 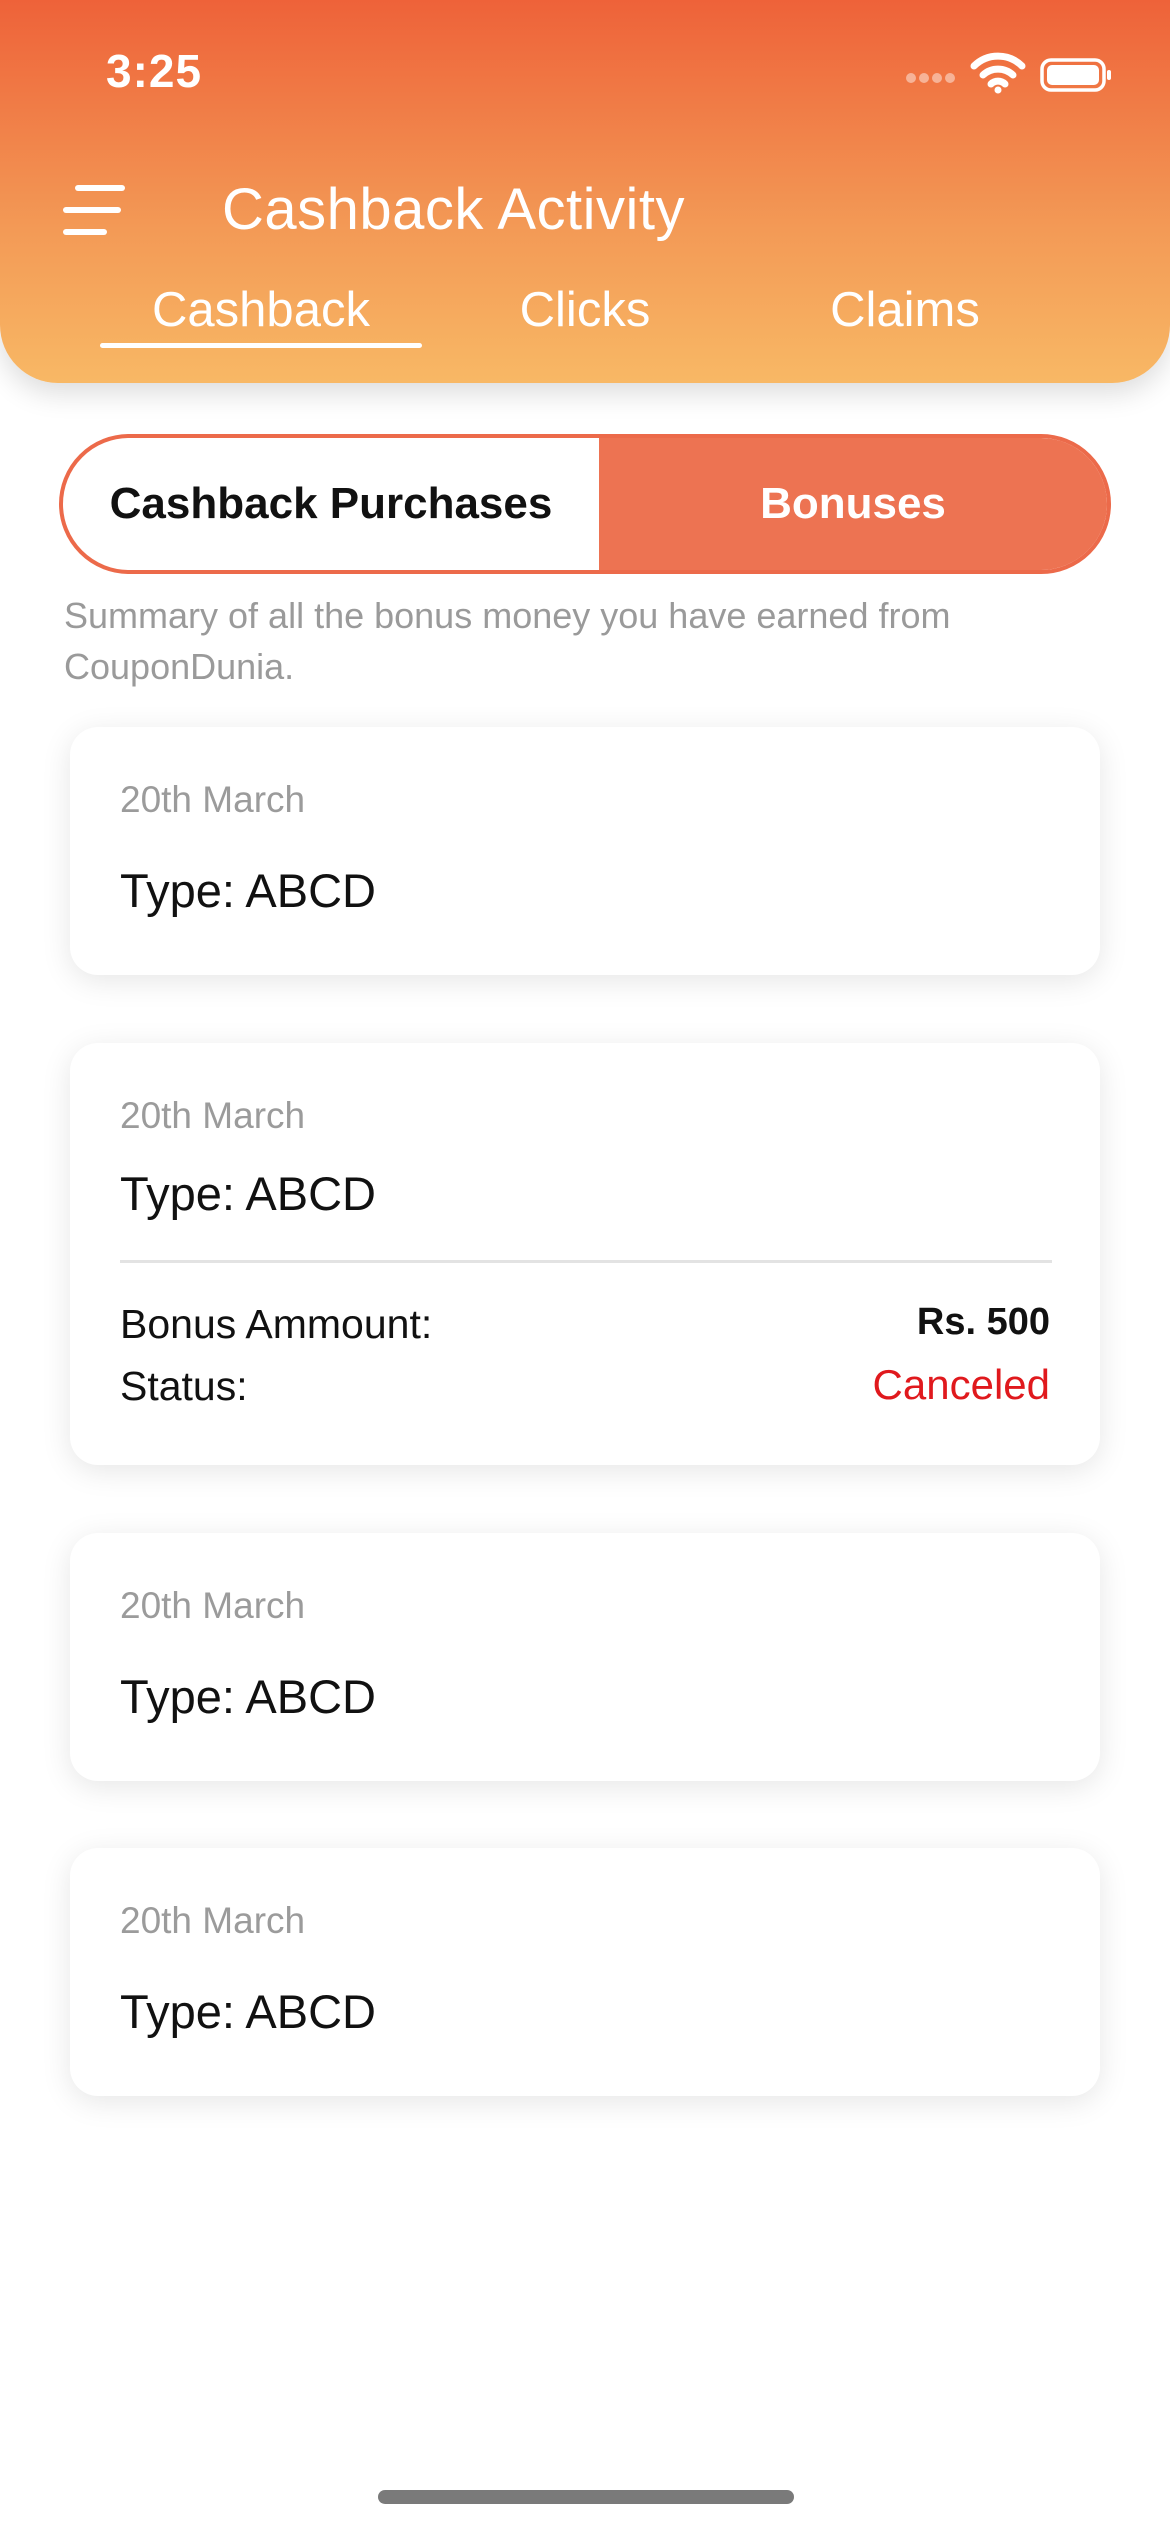 I want to click on status-value: Canceled, so click(x=961, y=1384).